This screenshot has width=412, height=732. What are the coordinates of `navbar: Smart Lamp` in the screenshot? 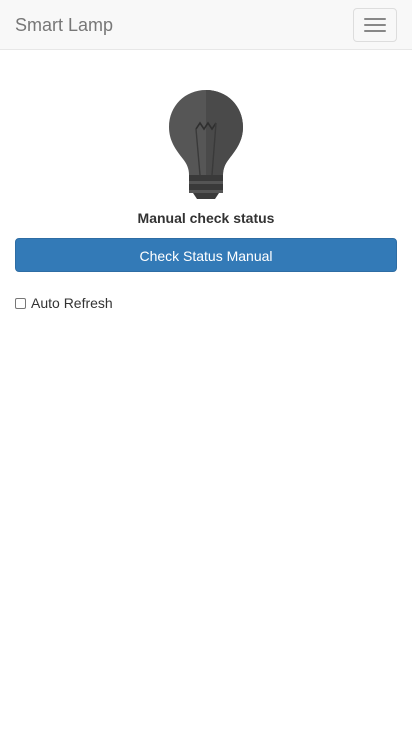 It's located at (206, 25).